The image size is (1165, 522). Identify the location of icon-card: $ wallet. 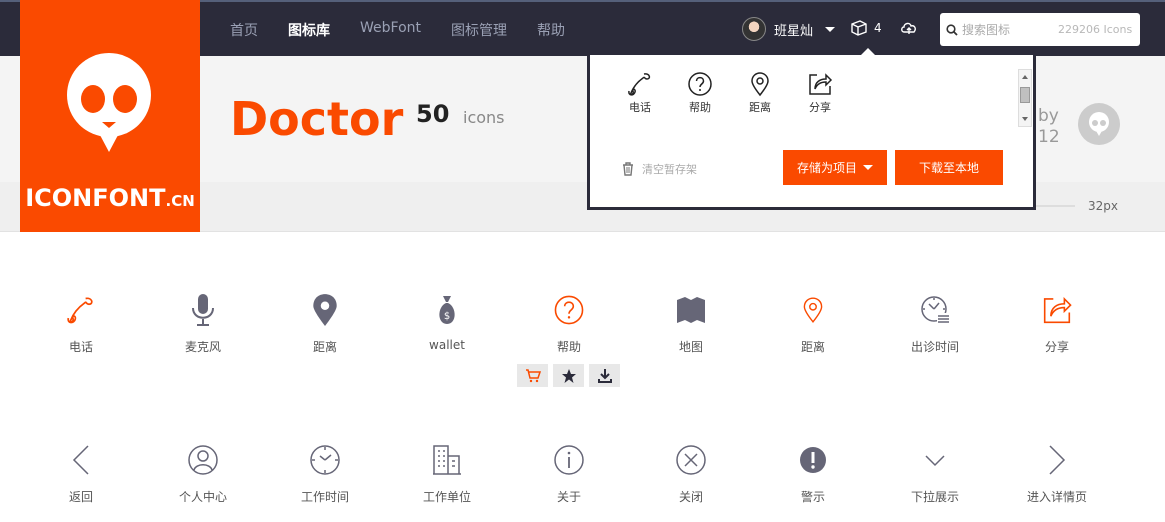
(447, 322).